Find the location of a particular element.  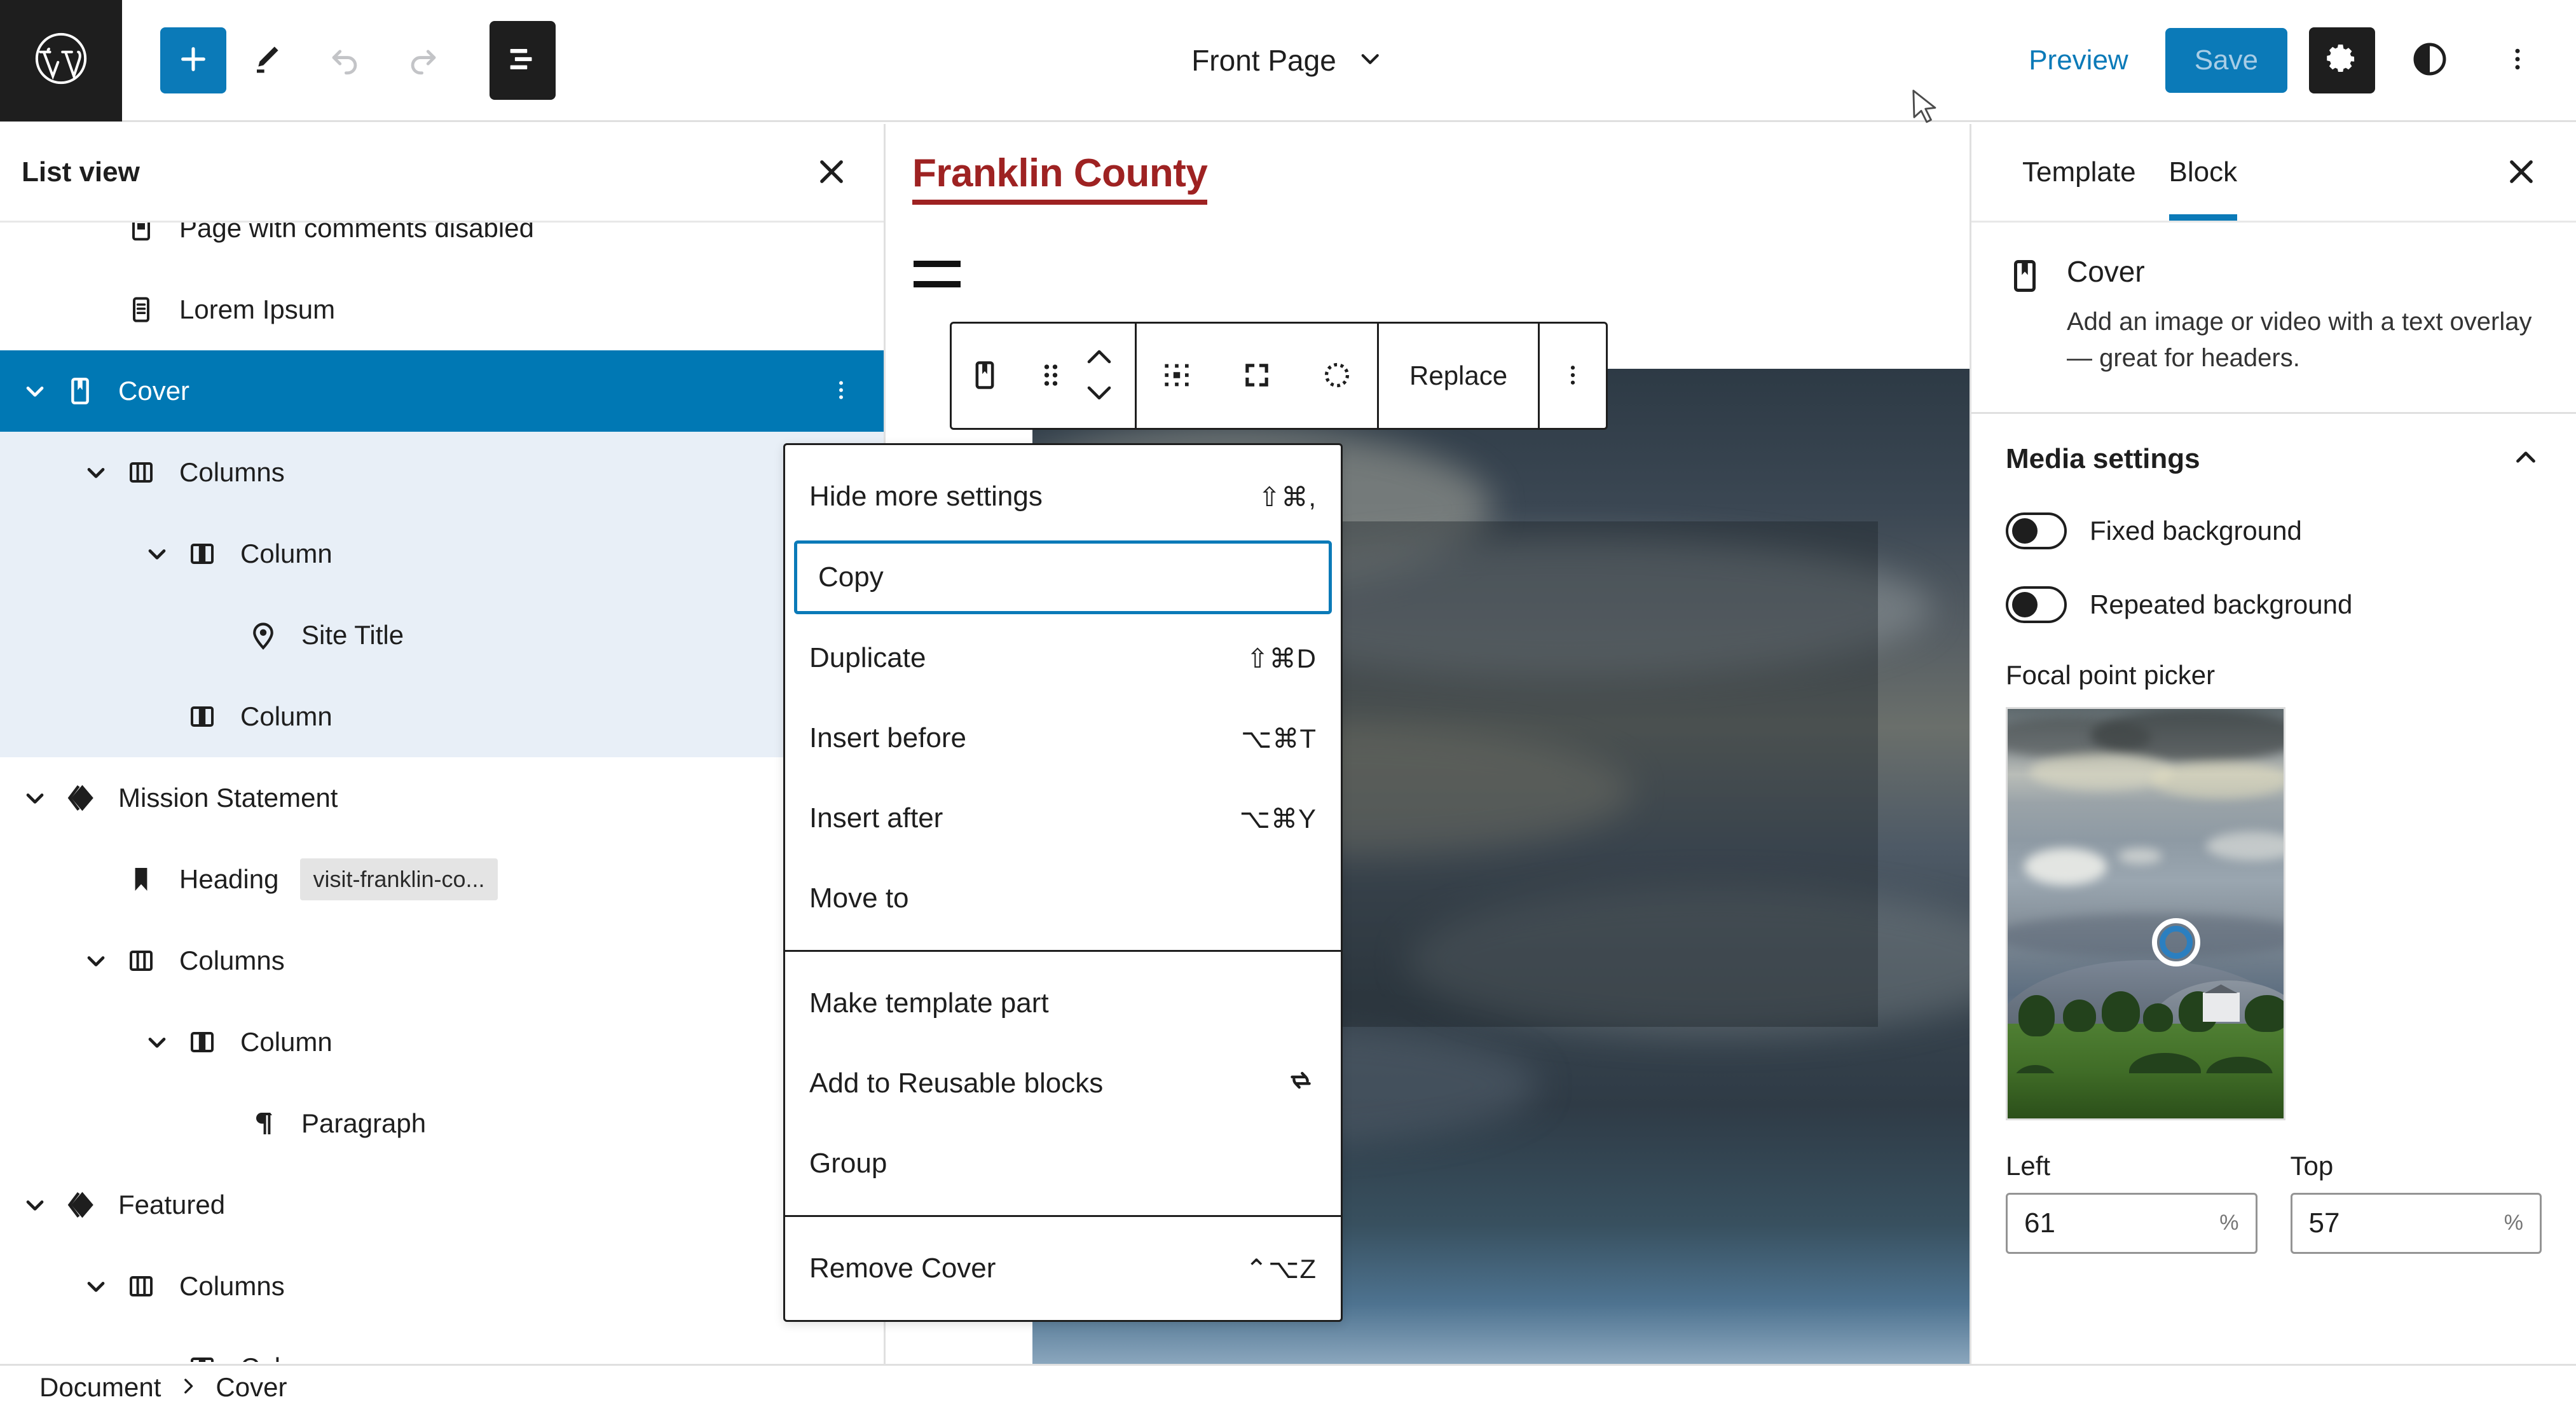

preview-button: Preview is located at coordinates (2078, 61).